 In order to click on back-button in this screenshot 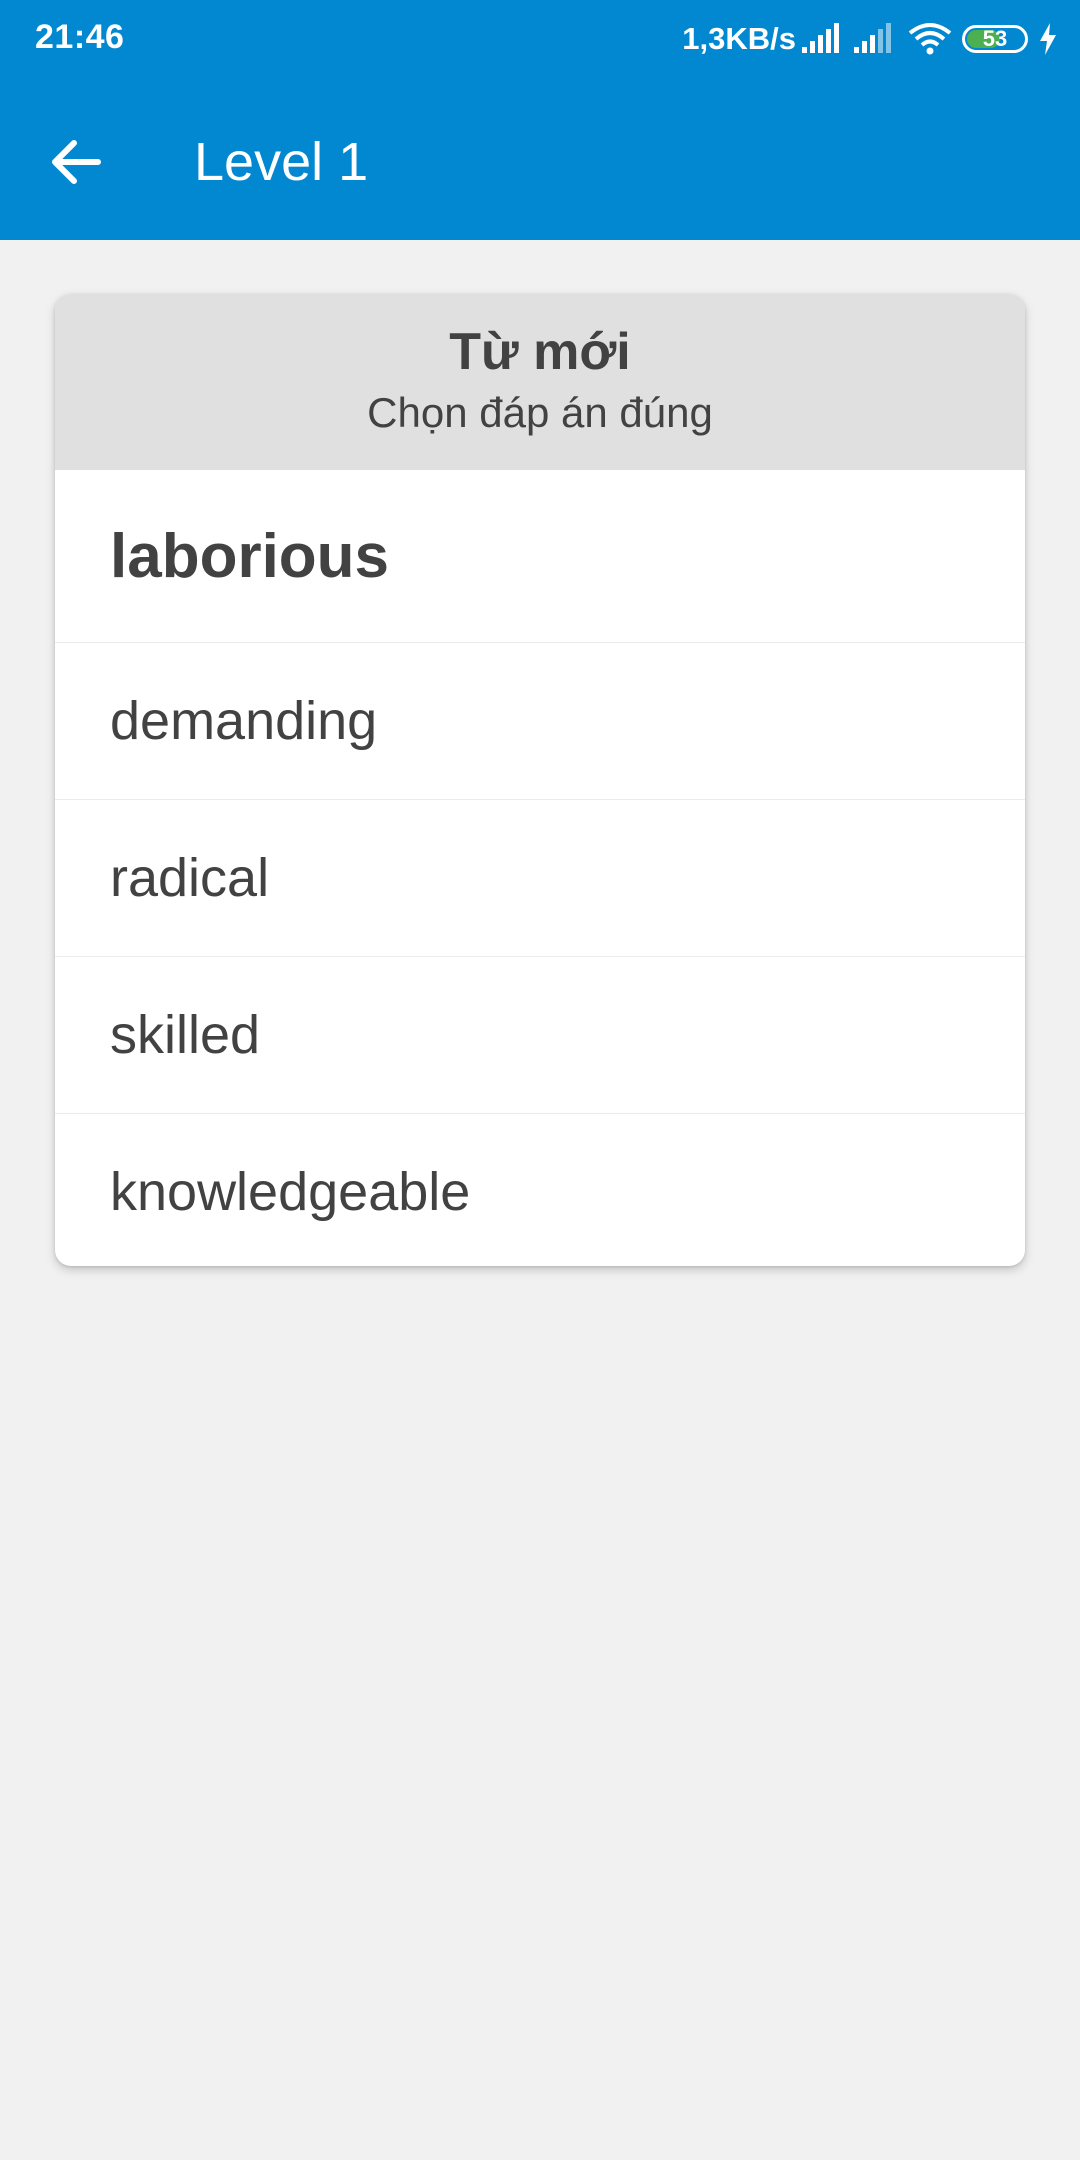, I will do `click(76, 164)`.